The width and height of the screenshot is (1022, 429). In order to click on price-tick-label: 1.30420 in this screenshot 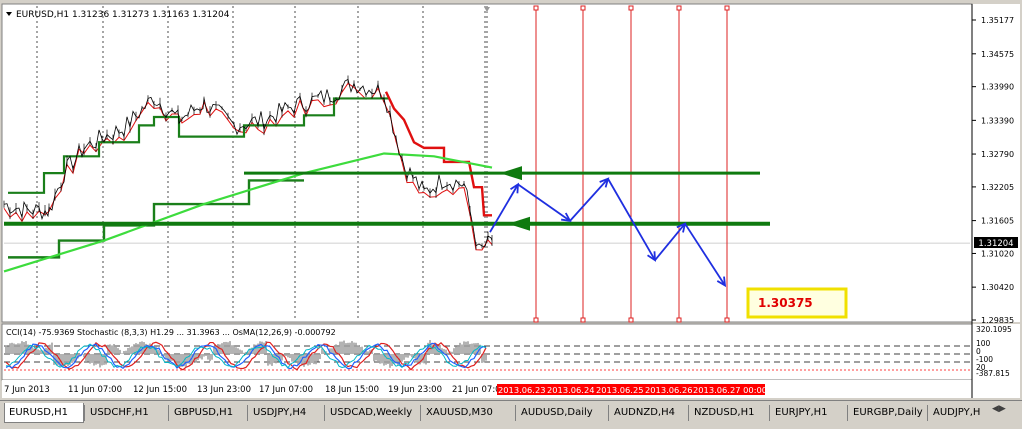, I will do `click(997, 287)`.